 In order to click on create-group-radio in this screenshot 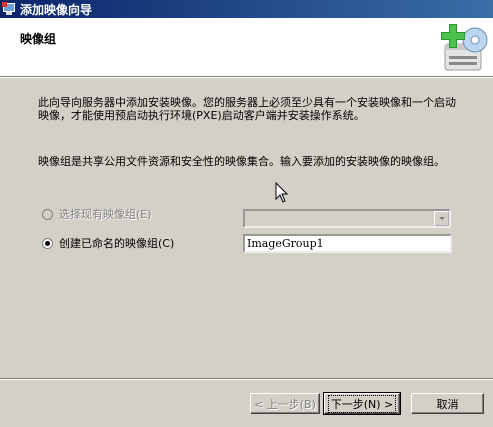, I will do `click(47, 243)`.